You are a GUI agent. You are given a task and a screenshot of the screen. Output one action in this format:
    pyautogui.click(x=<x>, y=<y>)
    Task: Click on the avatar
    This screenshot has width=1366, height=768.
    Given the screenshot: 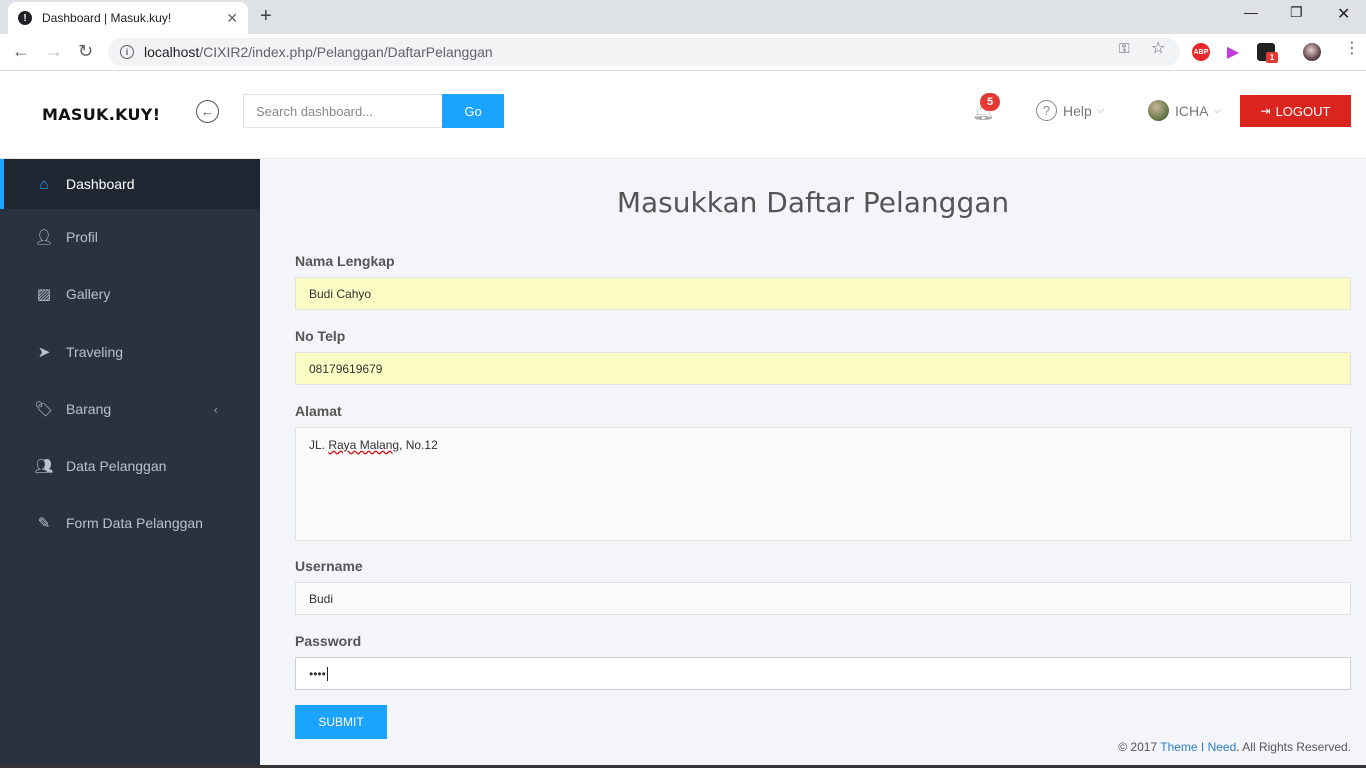 What is the action you would take?
    pyautogui.click(x=1158, y=110)
    